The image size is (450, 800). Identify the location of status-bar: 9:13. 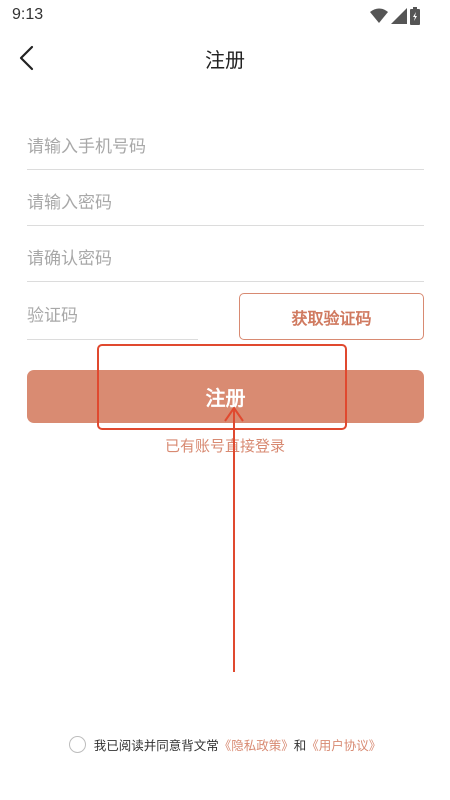
(225, 16).